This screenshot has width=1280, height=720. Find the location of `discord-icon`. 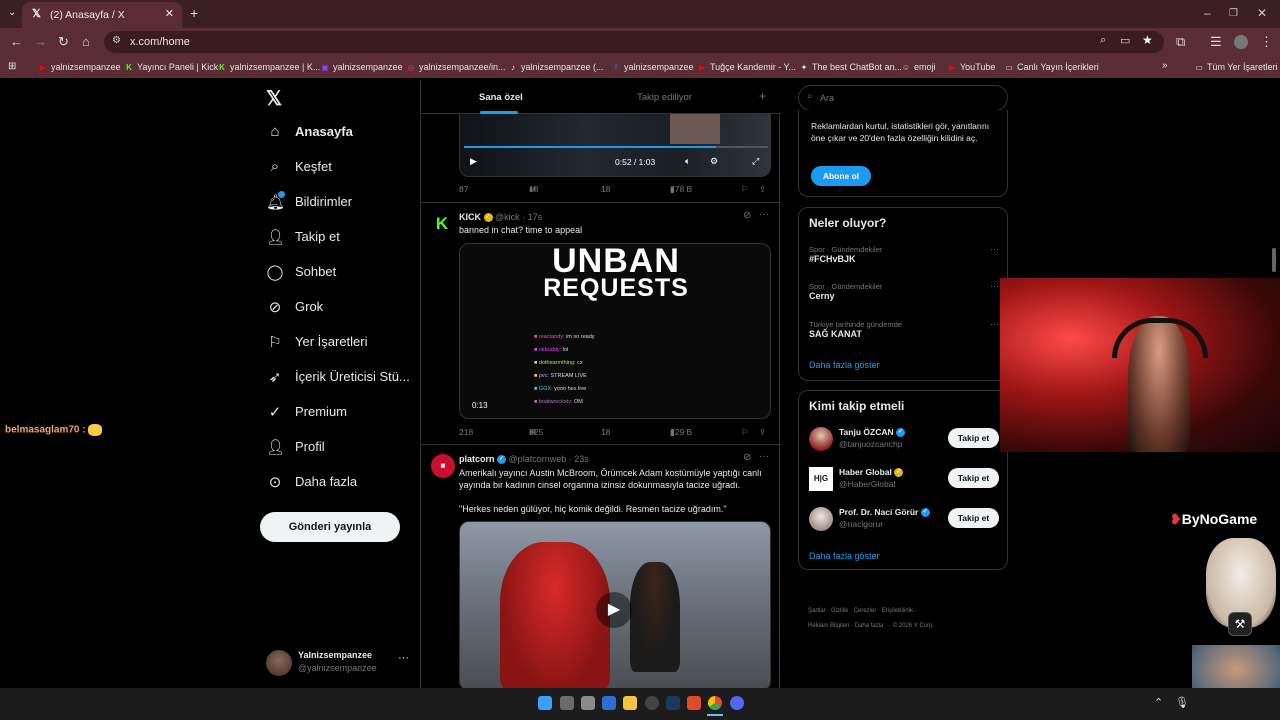

discord-icon is located at coordinates (737, 703).